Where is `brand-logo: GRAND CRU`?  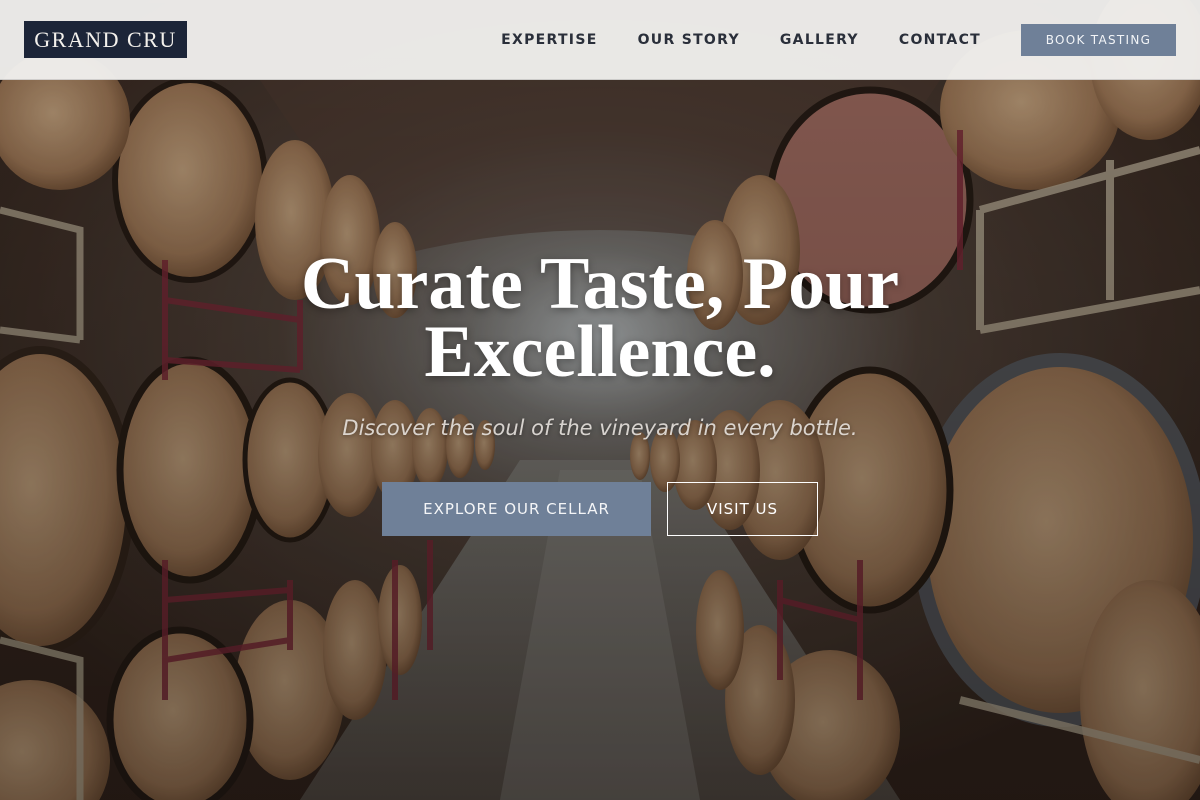
brand-logo: GRAND CRU is located at coordinates (105, 39).